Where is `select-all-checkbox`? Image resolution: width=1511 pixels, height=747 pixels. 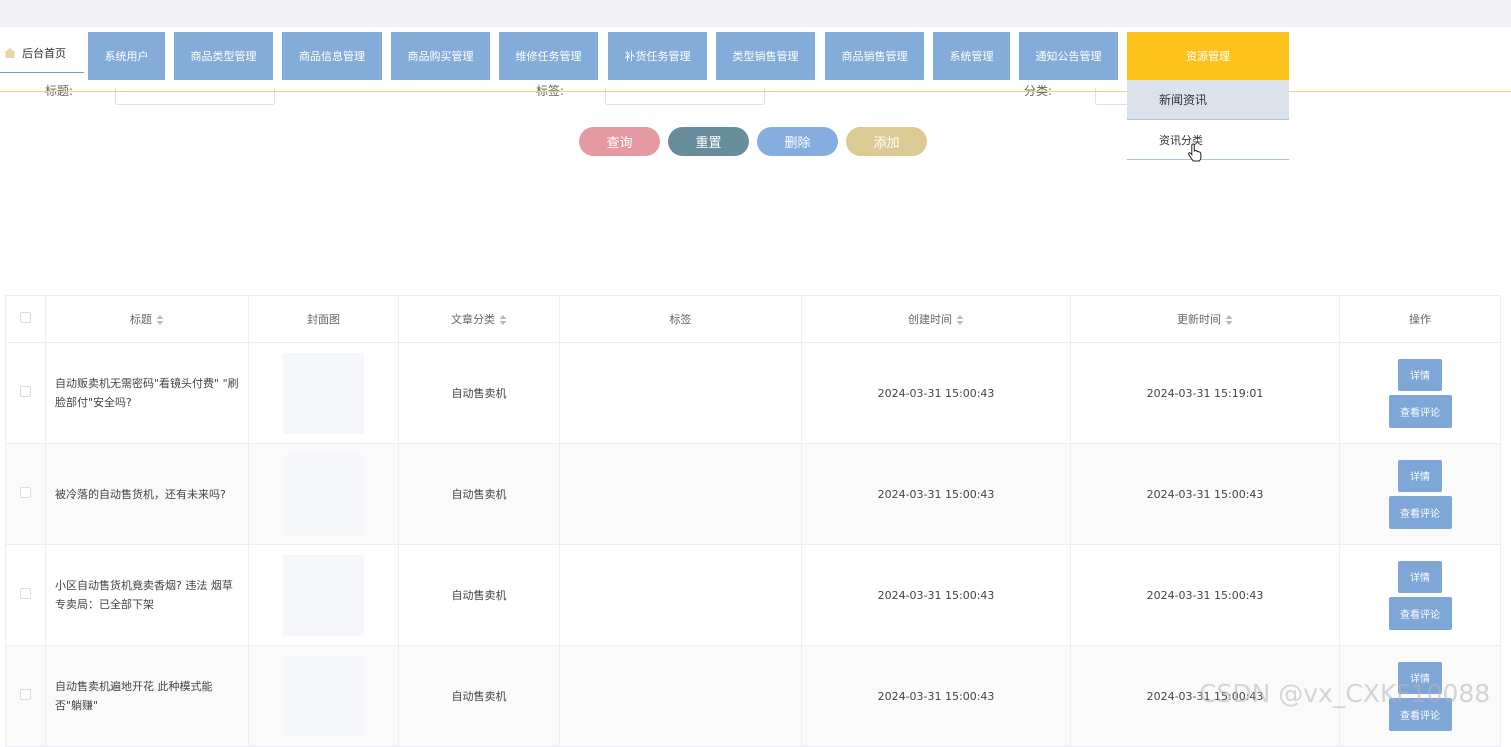 select-all-checkbox is located at coordinates (25, 317).